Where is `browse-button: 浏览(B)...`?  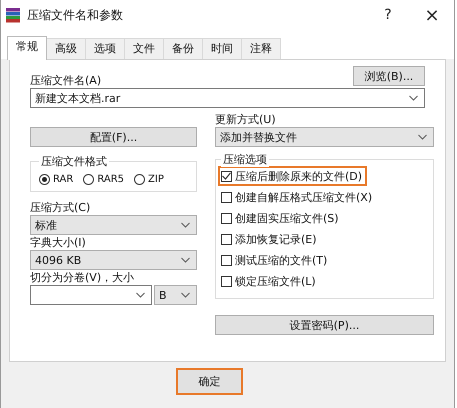 browse-button: 浏览(B)... is located at coordinates (389, 76).